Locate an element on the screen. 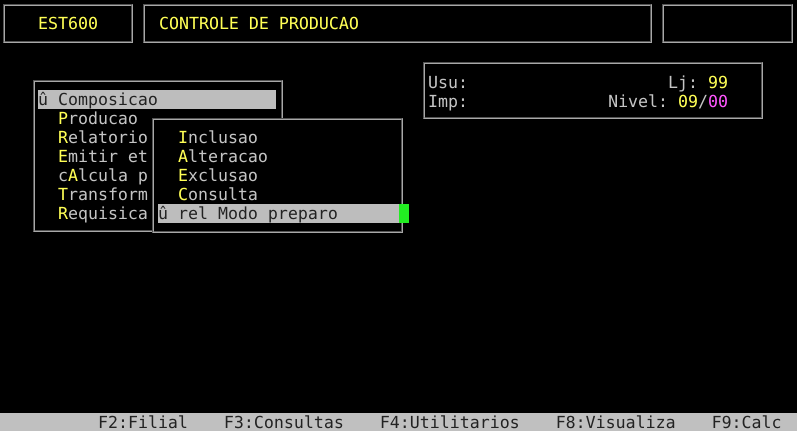 Image resolution: width=797 pixels, height=431 pixels. function-key: F3:Consultas is located at coordinates (284, 422).